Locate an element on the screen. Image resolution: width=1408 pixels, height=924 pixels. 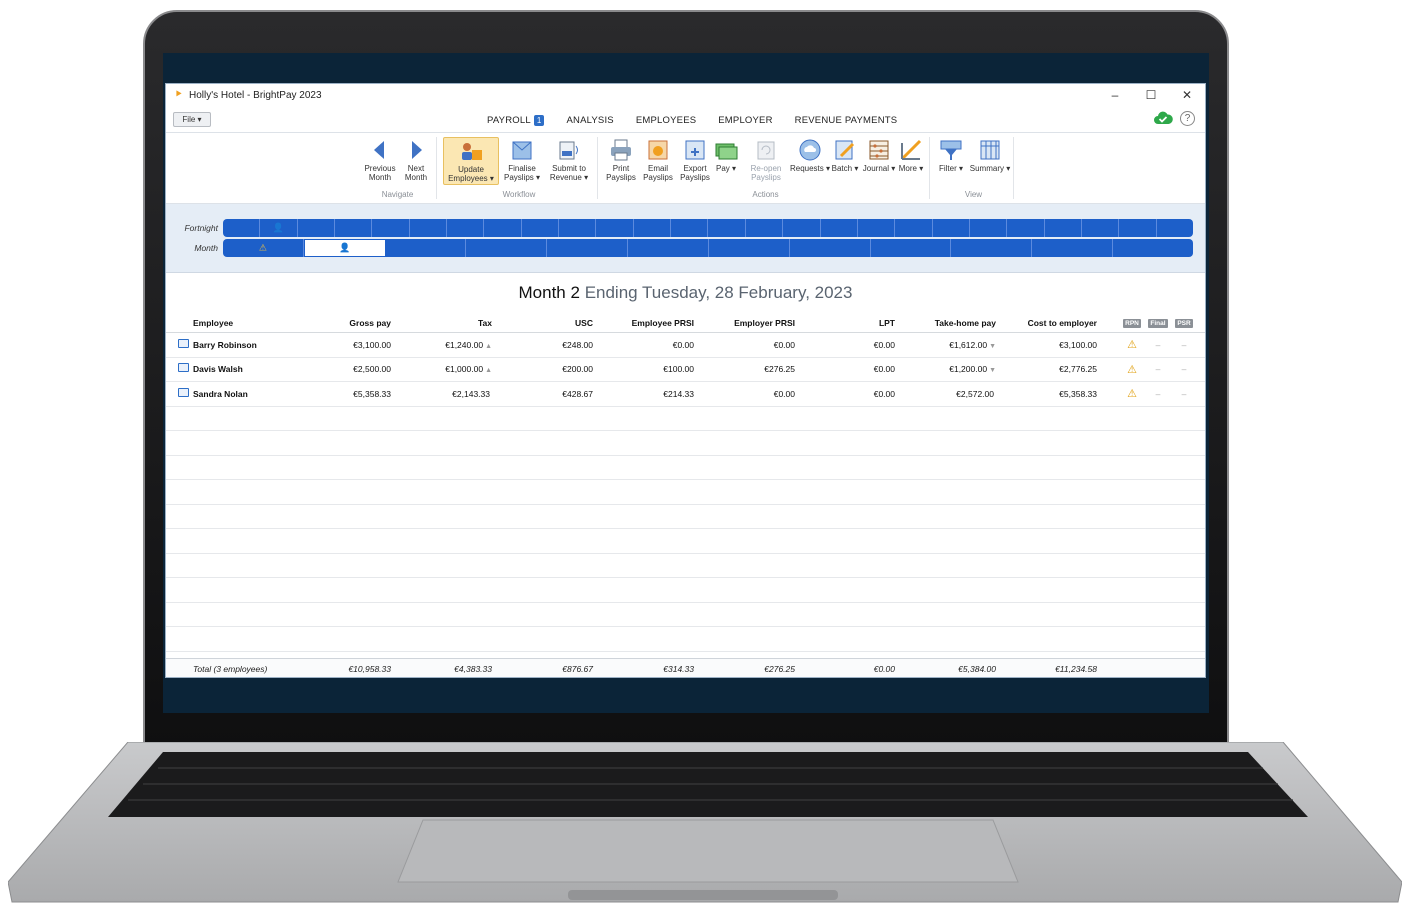
fortnight-period-bar: 👤 is located at coordinates (708, 228).